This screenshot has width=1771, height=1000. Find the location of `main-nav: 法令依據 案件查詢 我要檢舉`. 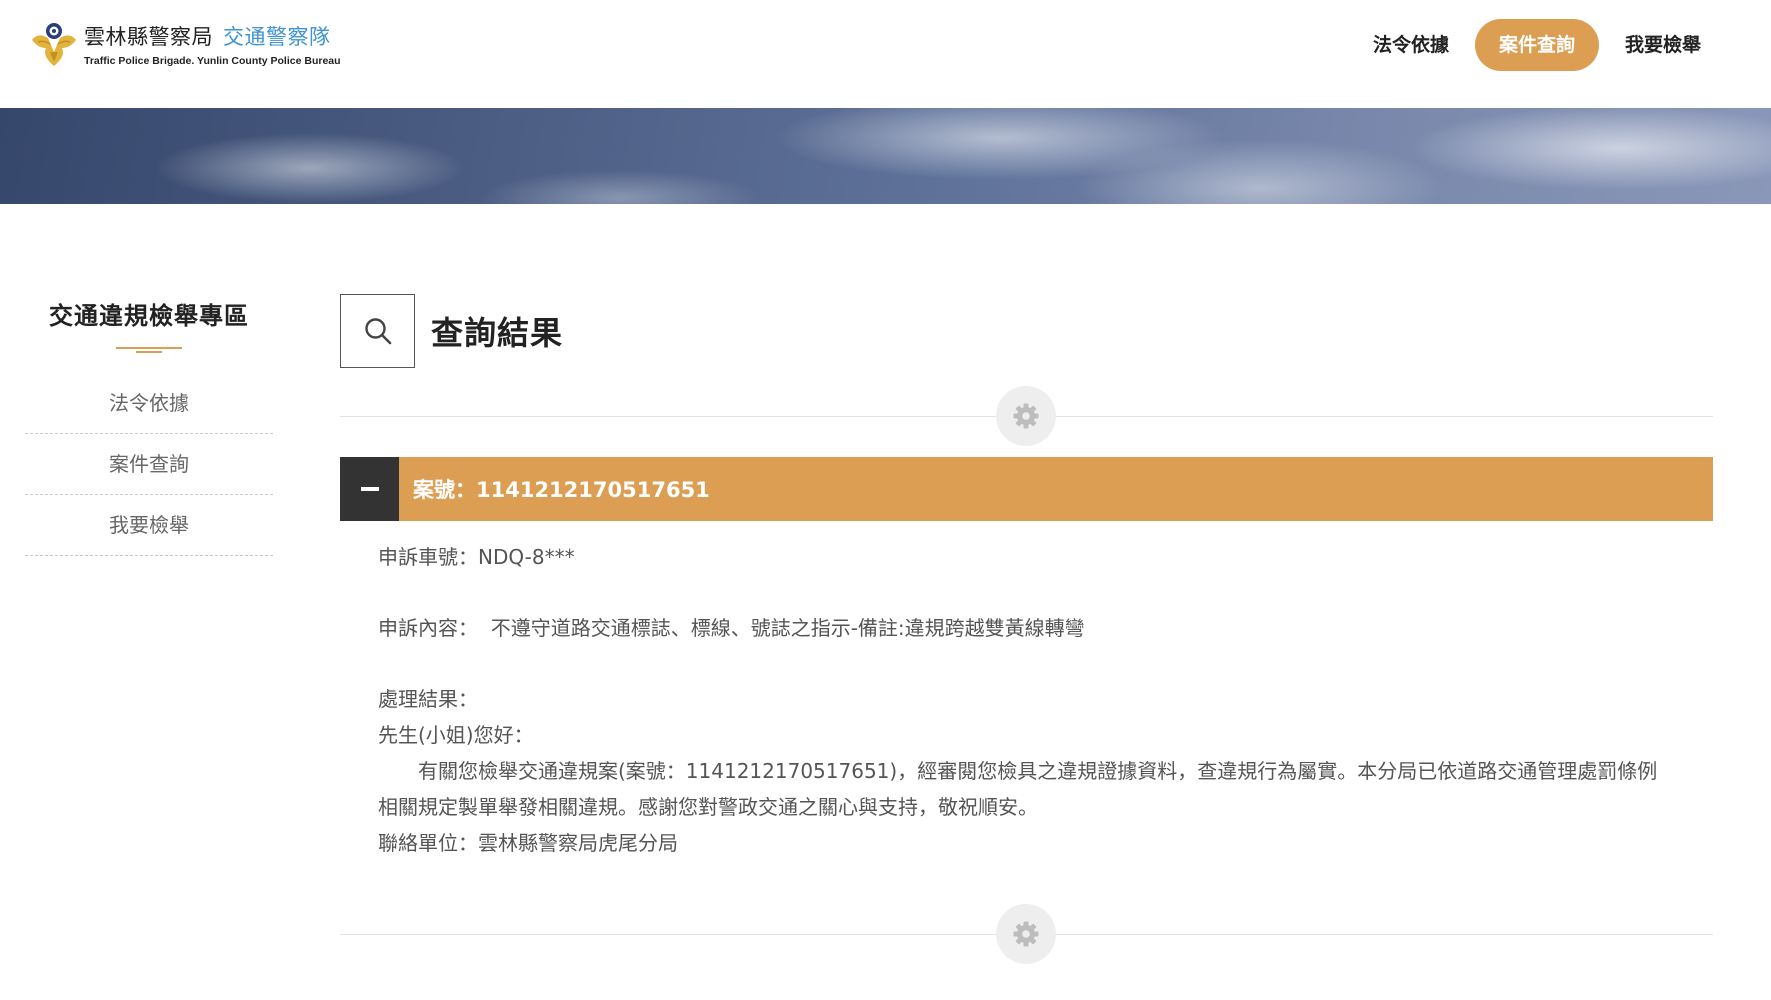

main-nav: 法令依據 案件查詢 我要檢舉 is located at coordinates (1530, 45).